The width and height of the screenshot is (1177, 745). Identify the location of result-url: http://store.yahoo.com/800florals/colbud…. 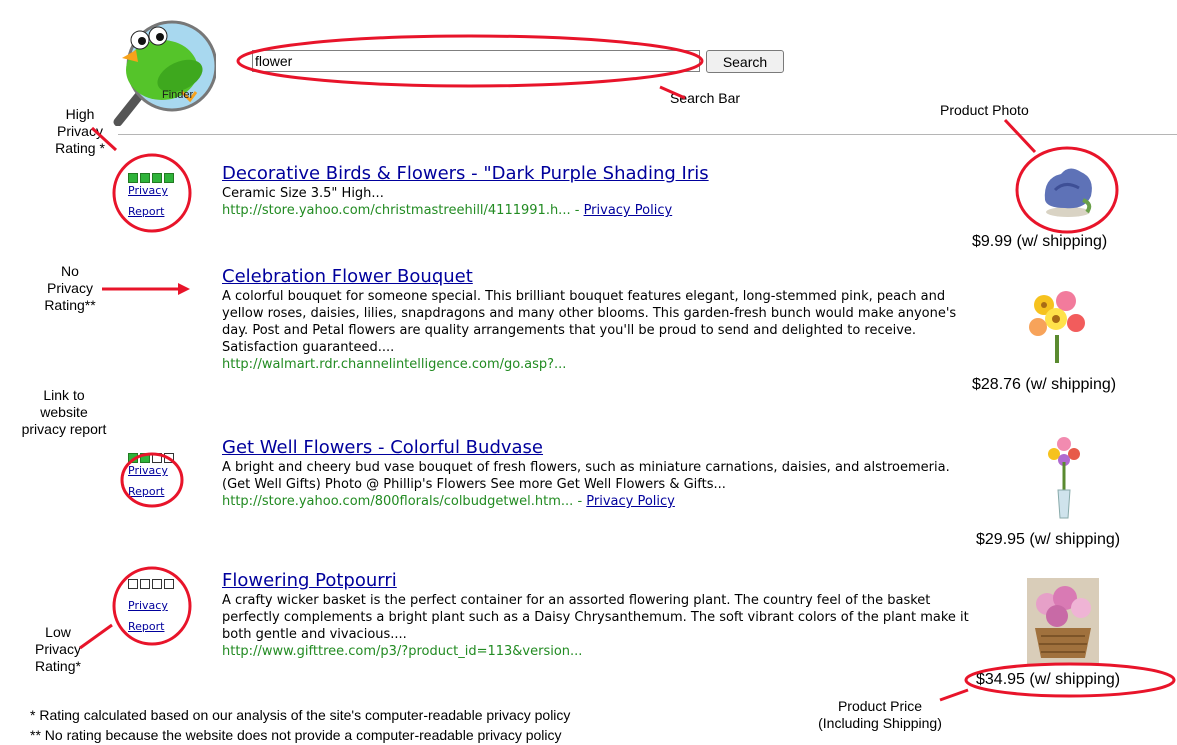
(398, 501).